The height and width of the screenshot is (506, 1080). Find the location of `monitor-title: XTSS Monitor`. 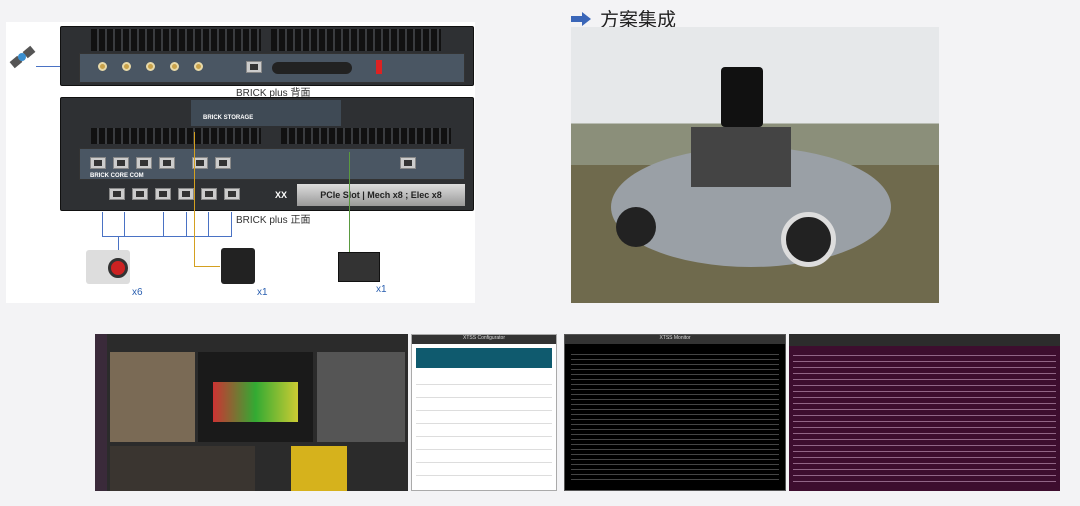

monitor-title: XTSS Monitor is located at coordinates (675, 339).